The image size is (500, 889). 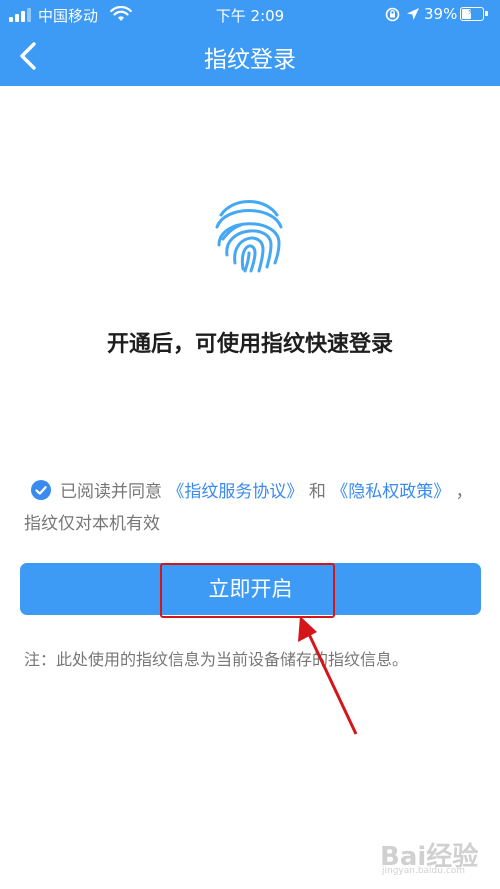 What do you see at coordinates (472, 14) in the screenshot?
I see `battery-charging-icon: ⚡` at bounding box center [472, 14].